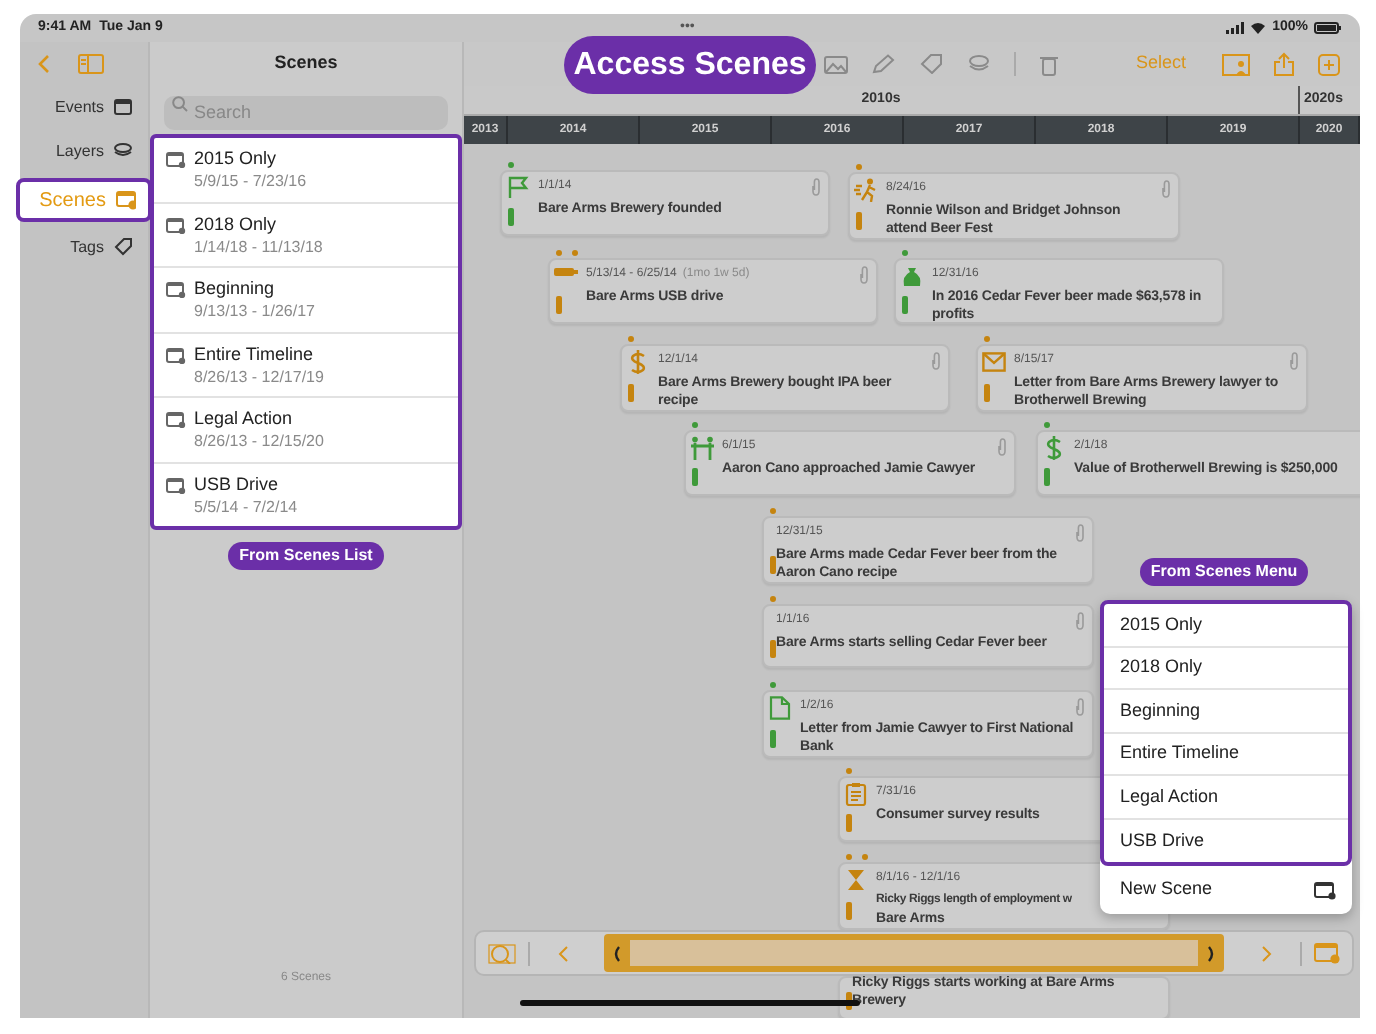  I want to click on scene-row: 2018 Only 1/14/18 - 11/13/18, so click(306, 235).